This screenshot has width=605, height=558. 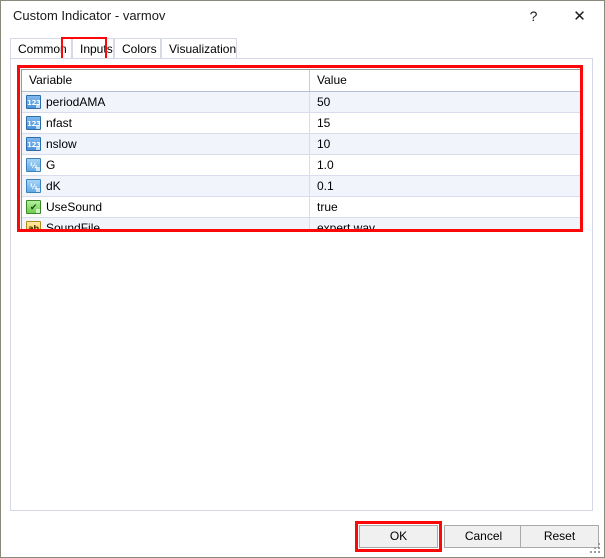 What do you see at coordinates (73, 226) in the screenshot?
I see `variable-name: SoundFile` at bounding box center [73, 226].